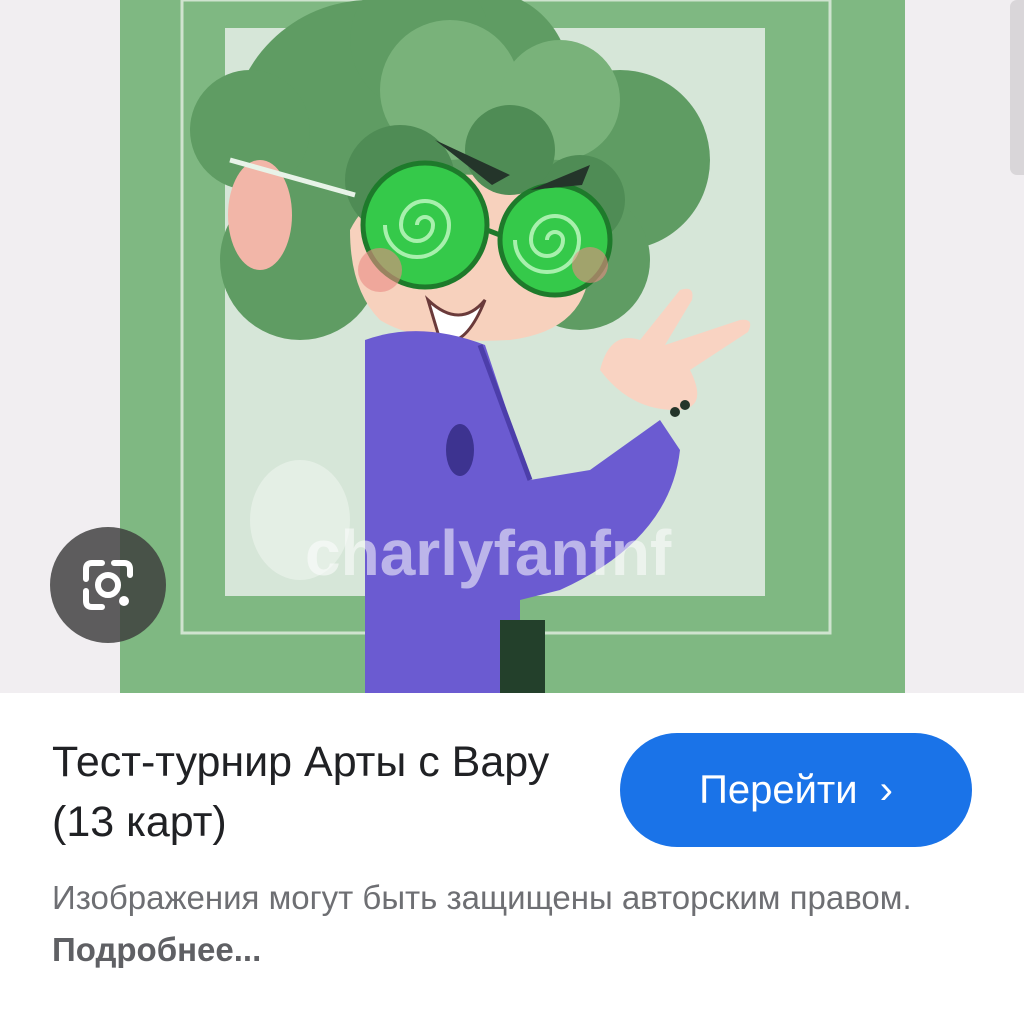  I want to click on visit-button-label: Перейти, so click(778, 789).